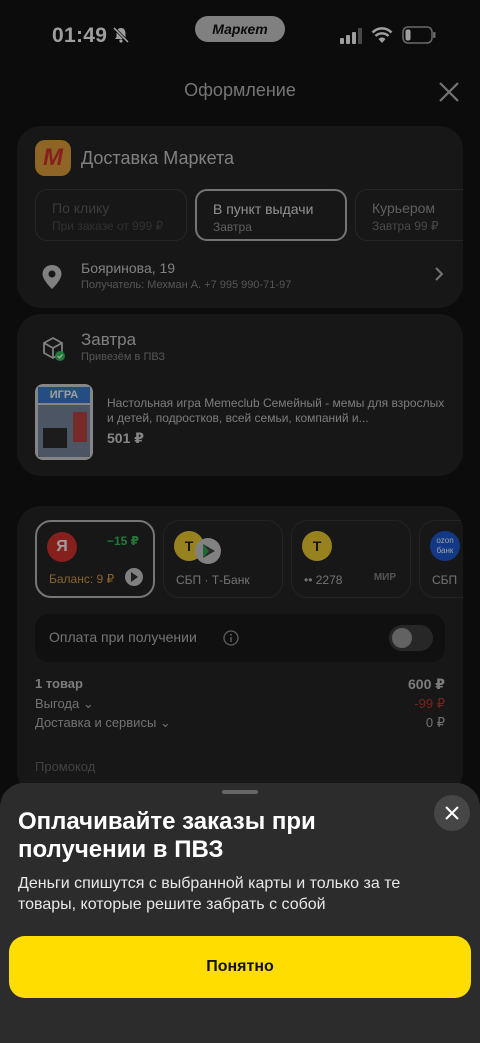 Image resolution: width=480 pixels, height=1043 pixels. I want to click on close-icon, so click(452, 813).